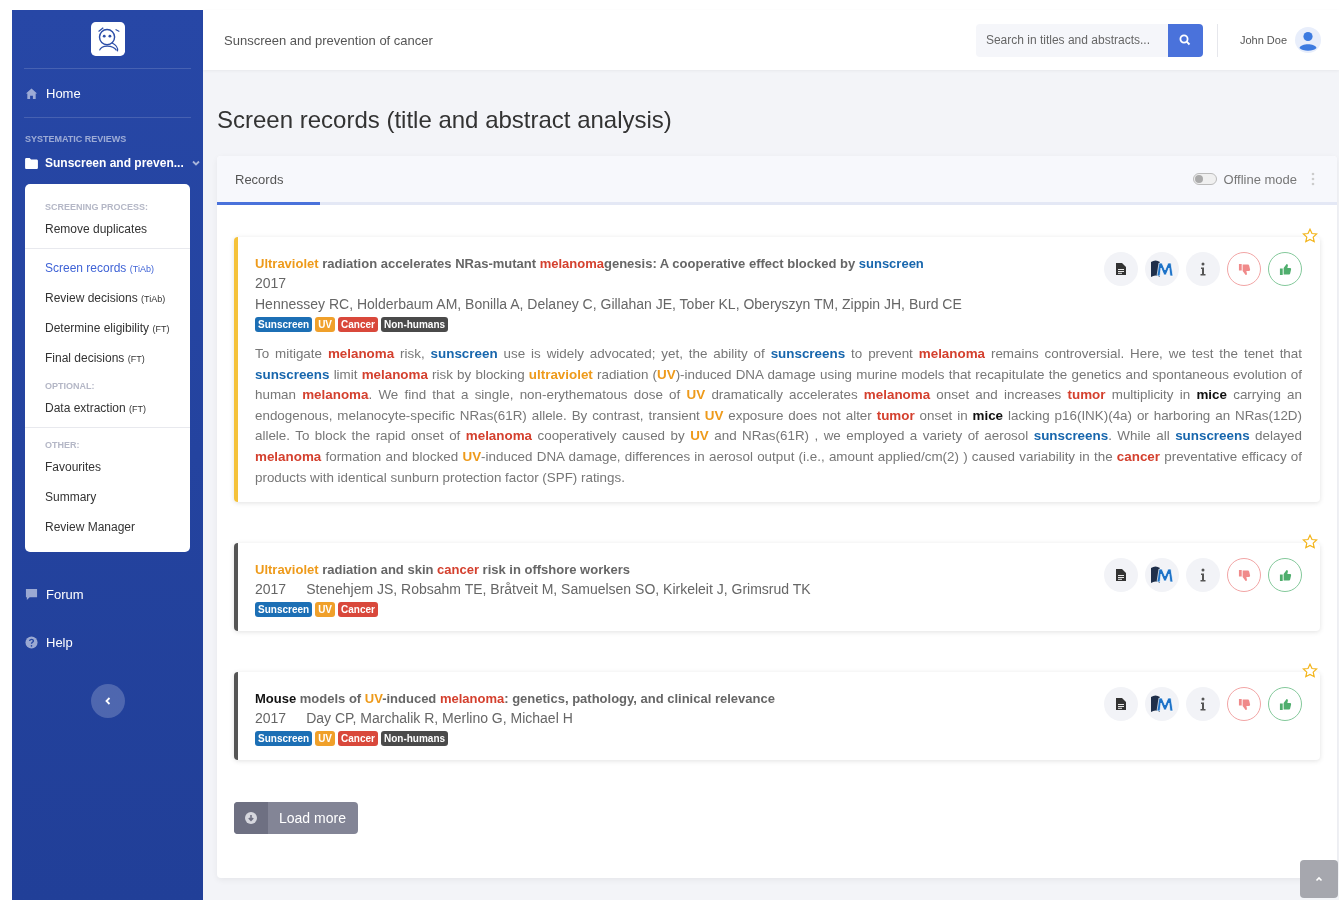 This screenshot has width=1339, height=900. What do you see at coordinates (558, 590) in the screenshot?
I see `record-authors: Stenehjem JS, Robsahm TE, Bråtveit M, Samuelsen SO, Kirkeleit J, Grimsrud TK` at bounding box center [558, 590].